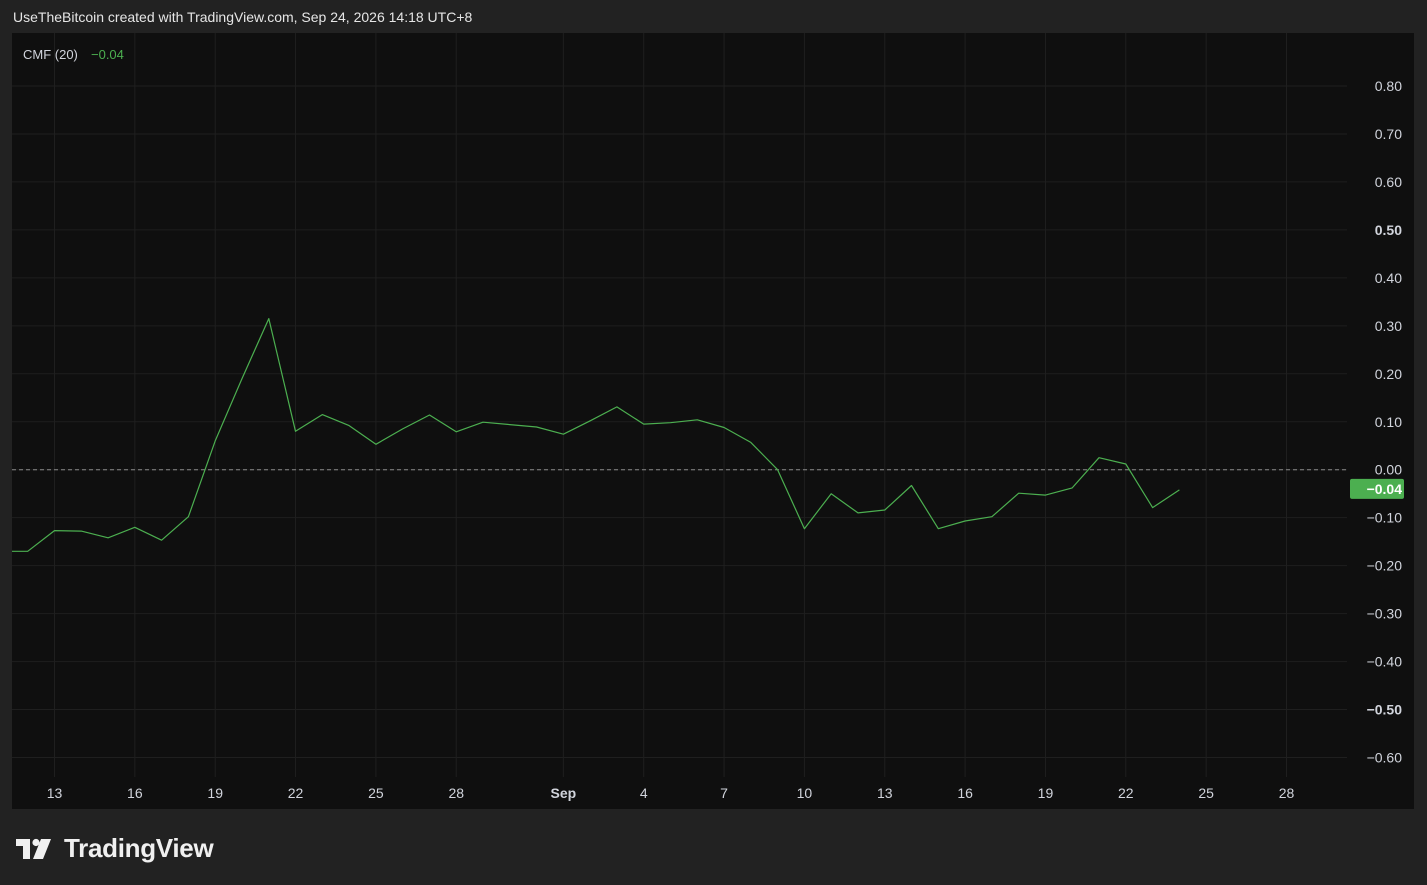 This screenshot has height=885, width=1427. I want to click on x-axis: 13 16 19 22 25 28 Sep 4 7 10 13 16 19 22 25 28, so click(671, 793).